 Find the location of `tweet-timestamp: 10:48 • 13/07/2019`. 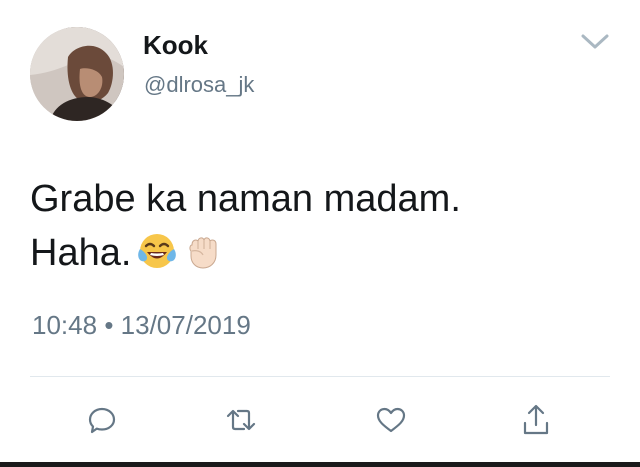

tweet-timestamp: 10:48 • 13/07/2019 is located at coordinates (141, 325).